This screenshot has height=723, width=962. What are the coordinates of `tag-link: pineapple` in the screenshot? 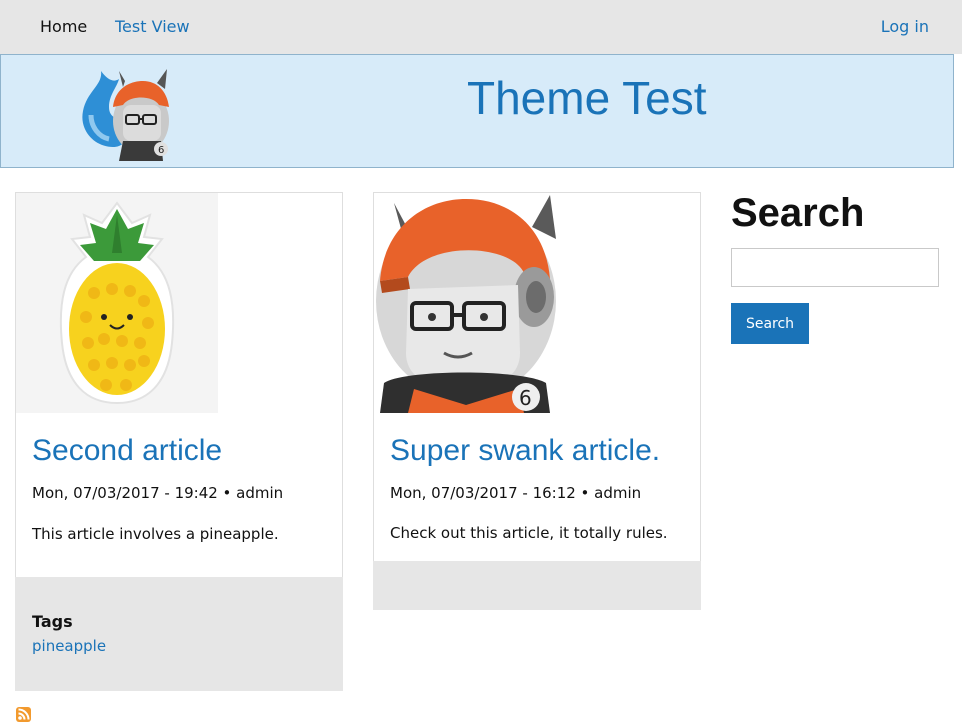 It's located at (69, 646).